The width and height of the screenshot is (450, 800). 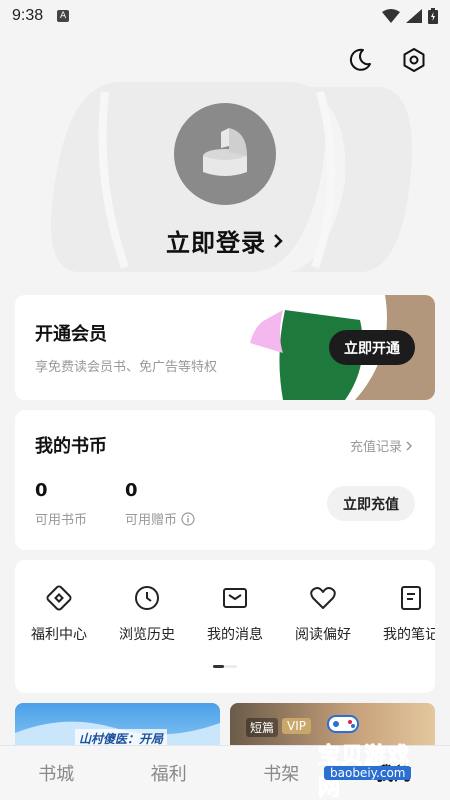 What do you see at coordinates (409, 635) in the screenshot?
I see `menu-label: 我的笔记` at bounding box center [409, 635].